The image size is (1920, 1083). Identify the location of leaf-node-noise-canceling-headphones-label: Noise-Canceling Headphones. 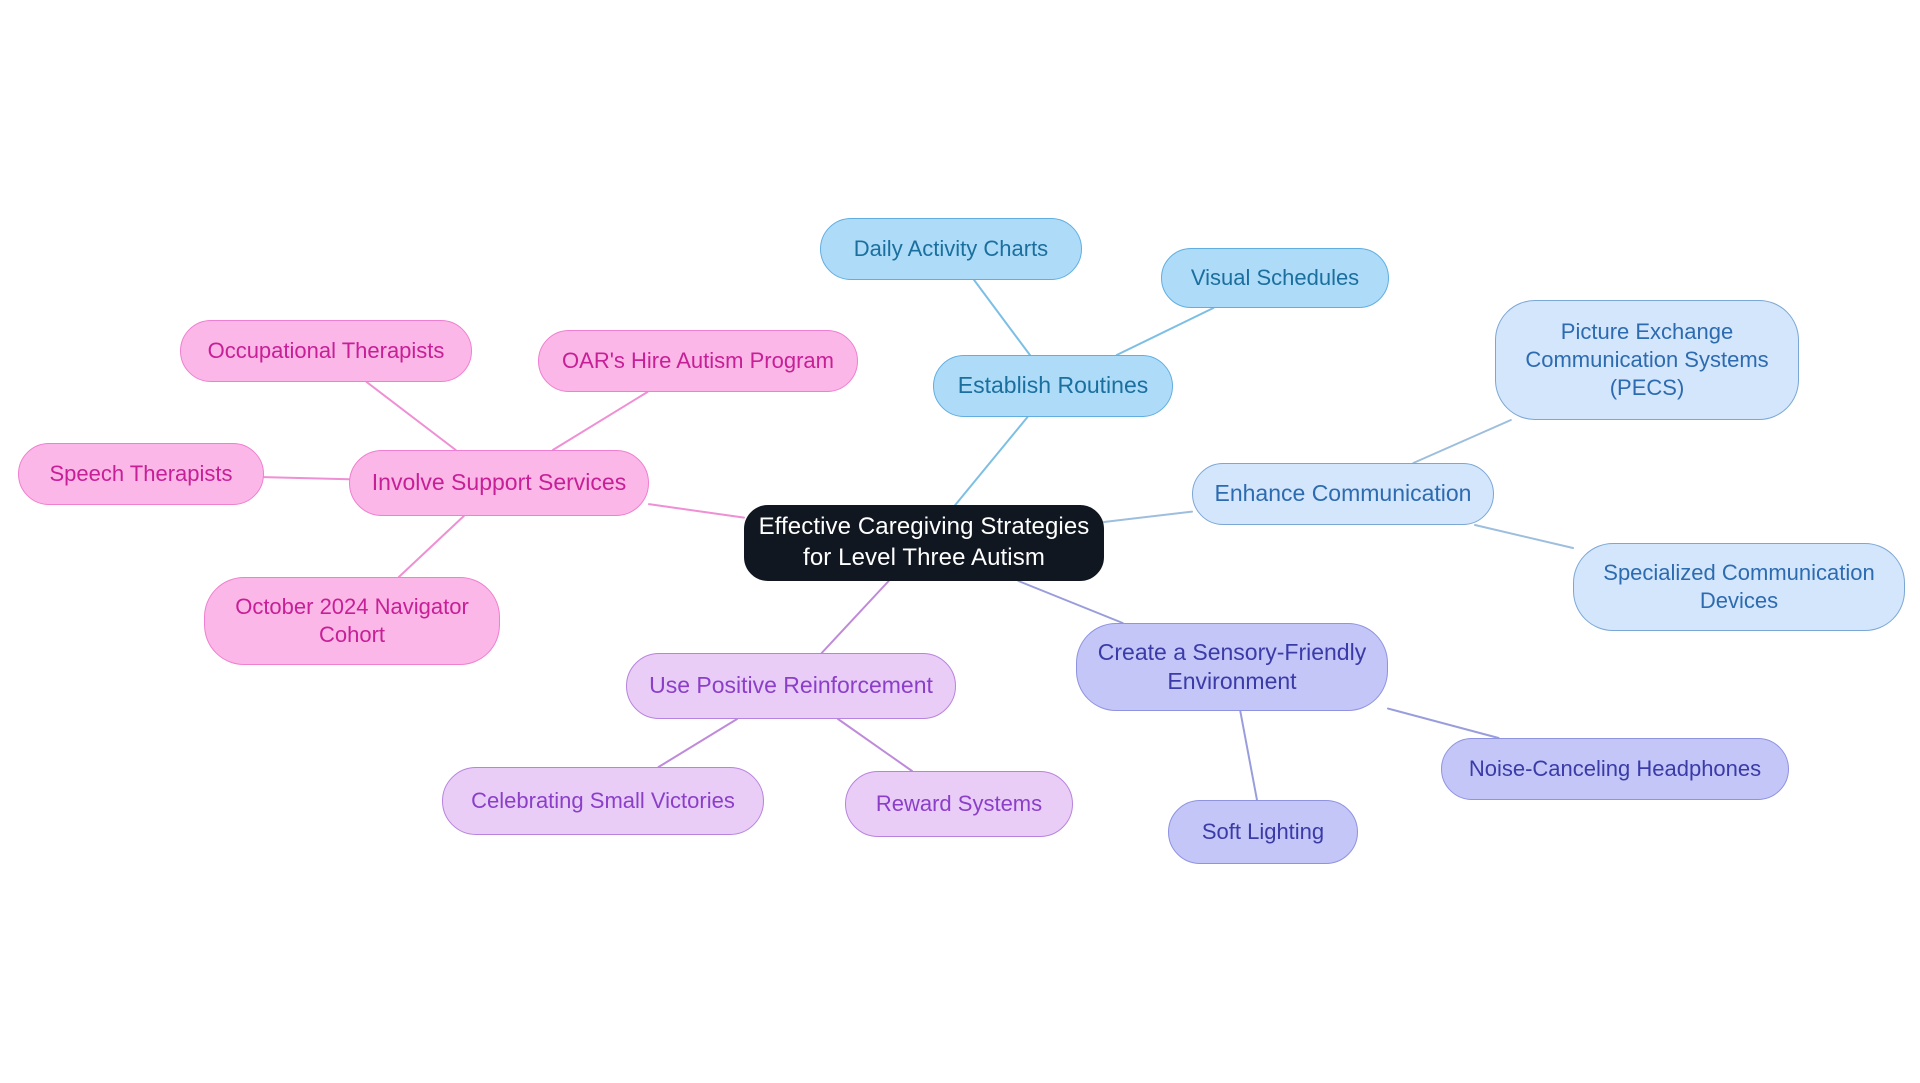
(1615, 768).